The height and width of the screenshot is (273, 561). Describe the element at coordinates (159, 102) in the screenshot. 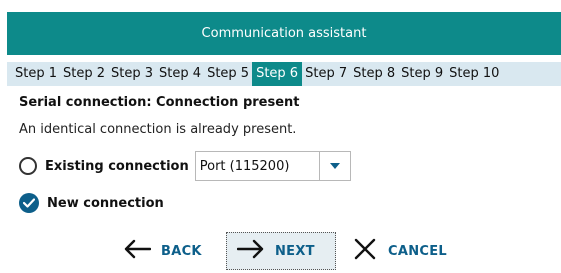

I see `section-heading: Serial connection: Connection present` at that location.